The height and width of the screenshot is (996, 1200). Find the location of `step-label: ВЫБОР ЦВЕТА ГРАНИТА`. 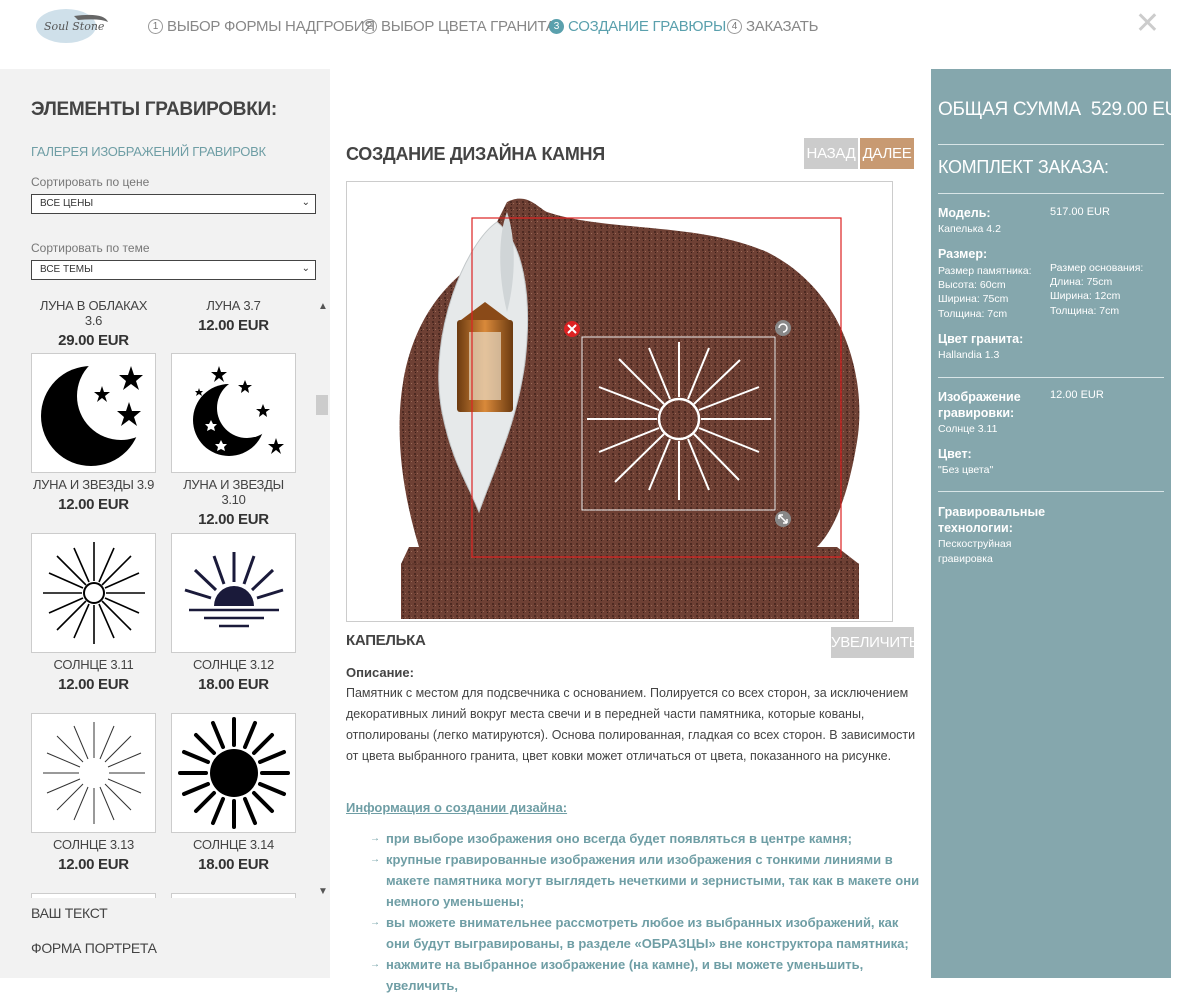

step-label: ВЫБОР ЦВЕТА ГРАНИТА is located at coordinates (468, 26).